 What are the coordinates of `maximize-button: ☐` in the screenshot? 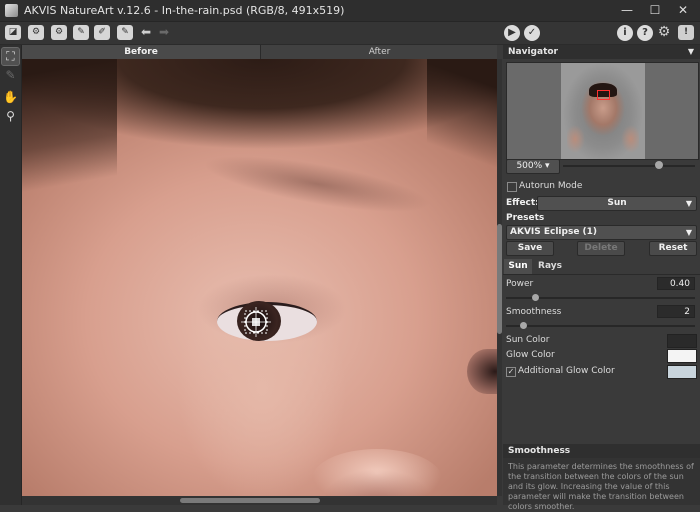 It's located at (655, 10).